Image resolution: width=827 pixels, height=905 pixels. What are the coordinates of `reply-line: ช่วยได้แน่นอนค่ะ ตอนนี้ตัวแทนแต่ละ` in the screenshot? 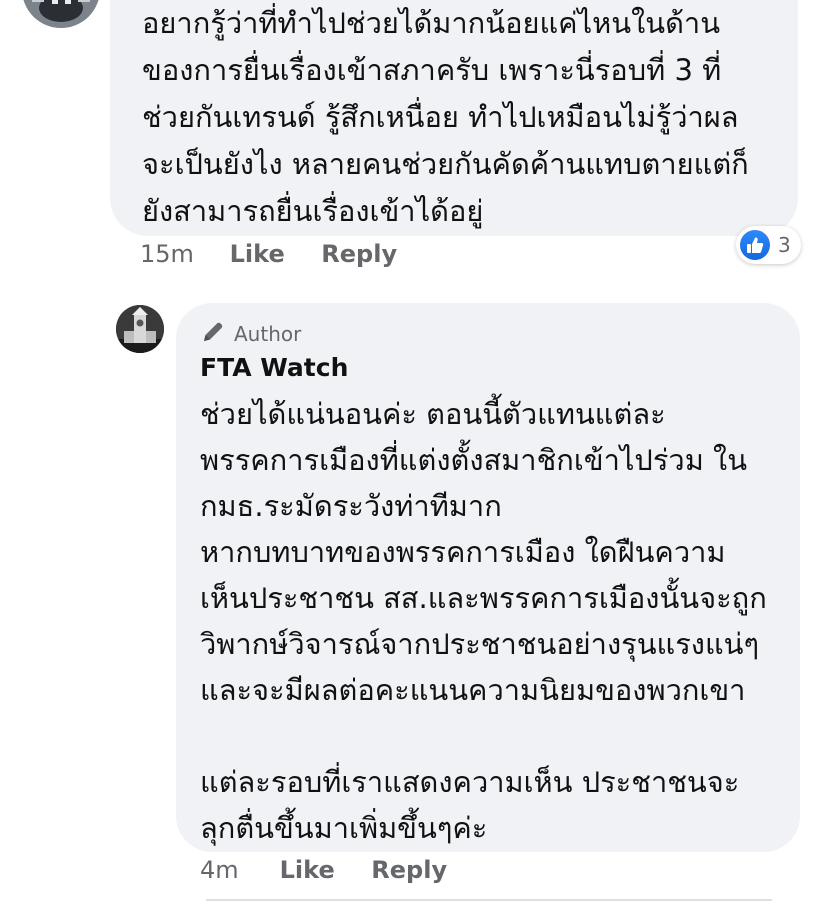 It's located at (433, 414).